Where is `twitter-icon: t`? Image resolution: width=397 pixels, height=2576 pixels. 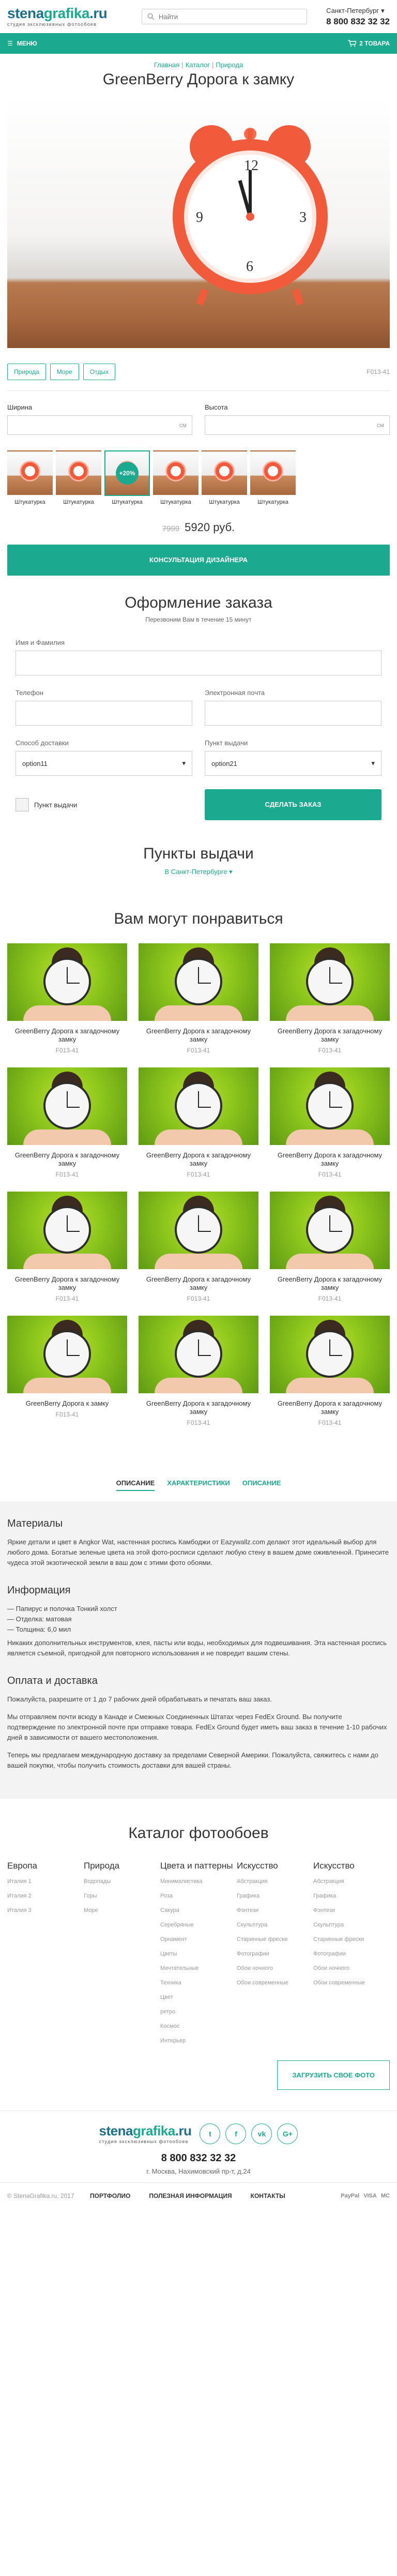 twitter-icon: t is located at coordinates (210, 2133).